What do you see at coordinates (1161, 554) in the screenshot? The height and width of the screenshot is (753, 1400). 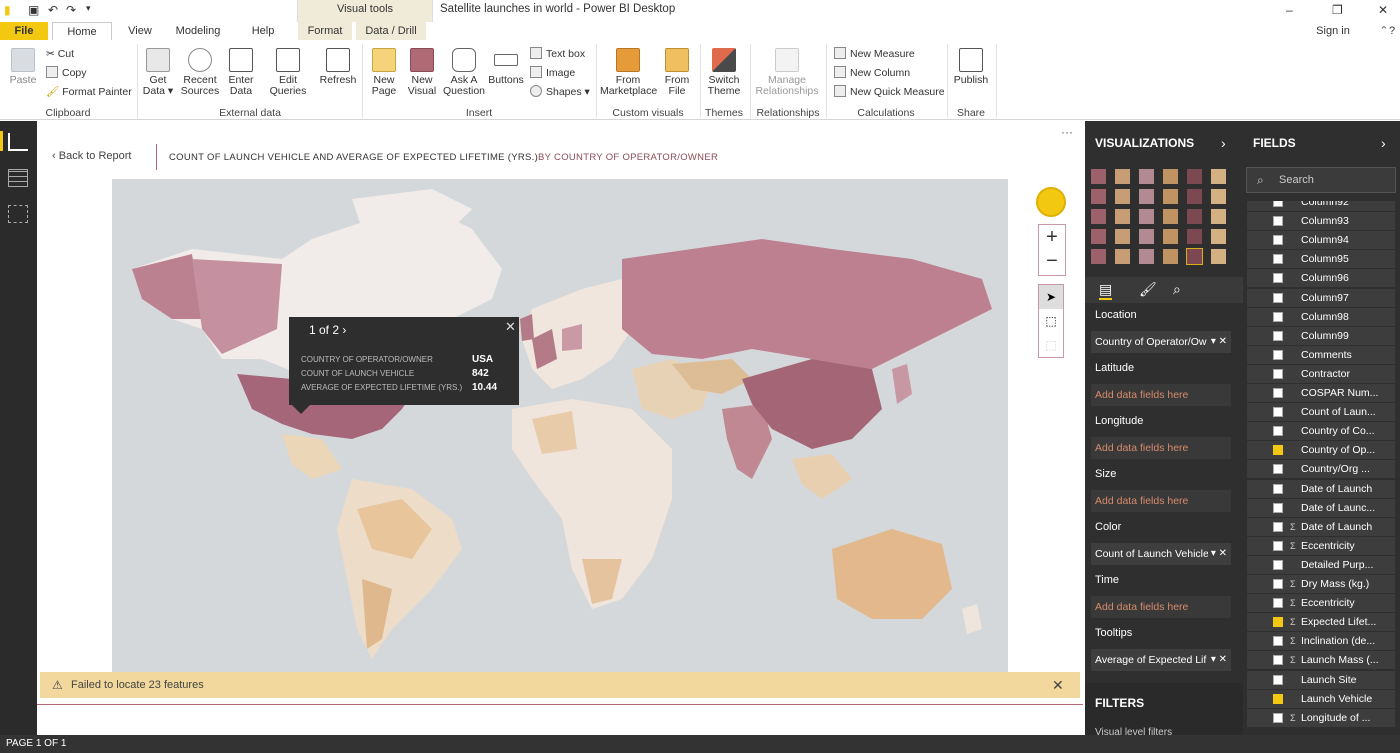 I see `filled-field-well: Count of Launch Vehicle ▾ ✕` at bounding box center [1161, 554].